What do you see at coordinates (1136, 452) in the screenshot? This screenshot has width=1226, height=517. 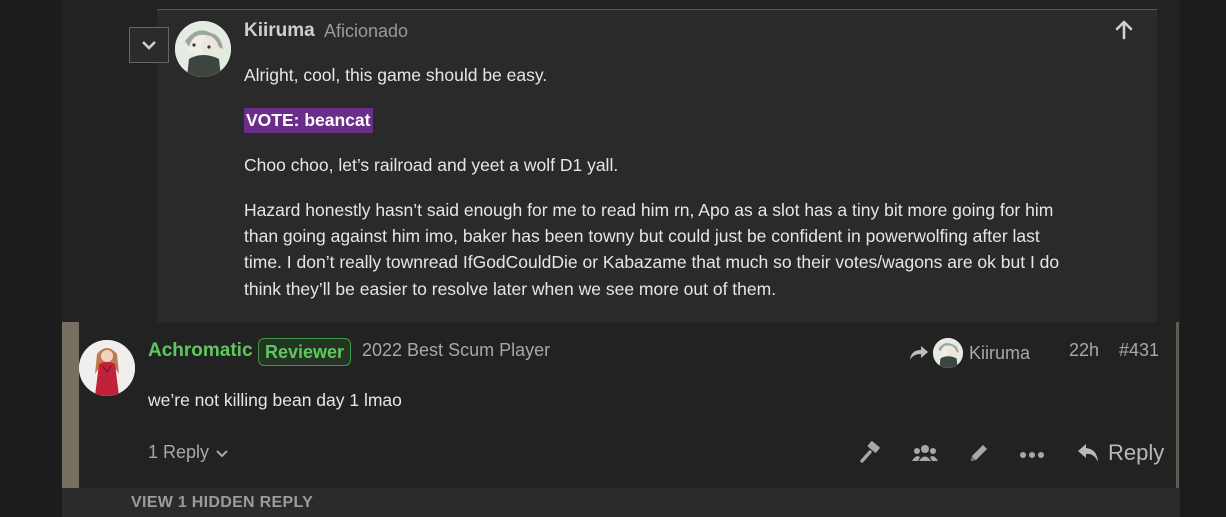 I see `reply-label: Reply` at bounding box center [1136, 452].